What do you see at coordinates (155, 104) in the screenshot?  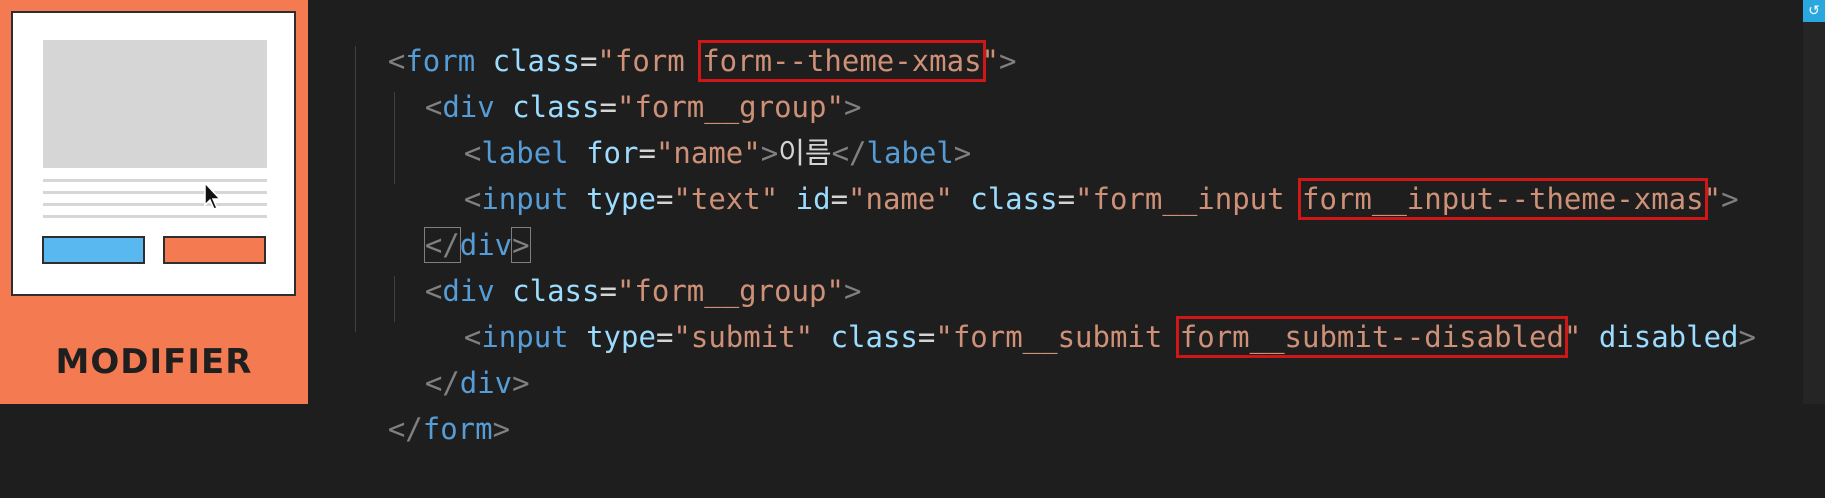 I see `illustration-image-placeholder` at bounding box center [155, 104].